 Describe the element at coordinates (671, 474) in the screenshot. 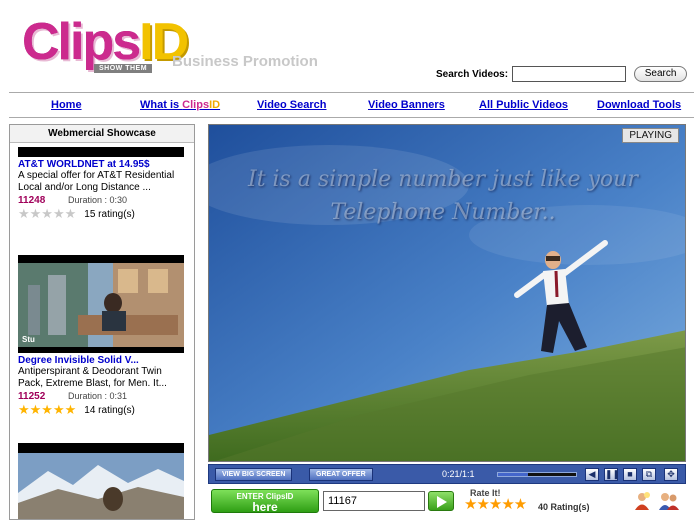

I see `fullscreen-icon: ✥` at that location.